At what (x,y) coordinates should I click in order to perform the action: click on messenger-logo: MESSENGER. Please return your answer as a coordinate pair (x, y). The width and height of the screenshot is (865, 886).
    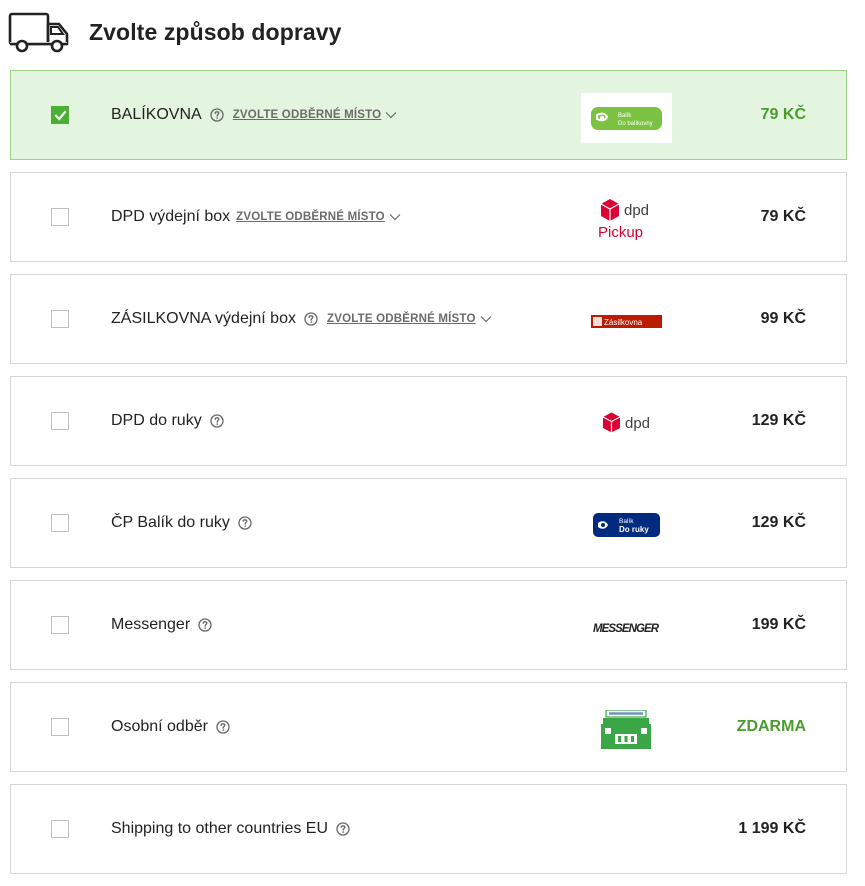
    Looking at the image, I should click on (627, 627).